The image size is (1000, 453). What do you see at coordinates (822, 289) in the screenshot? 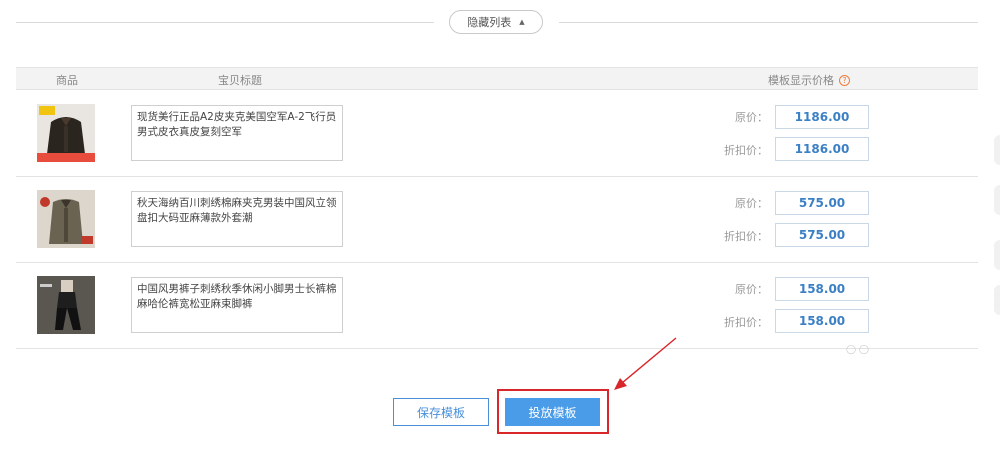
I see `original-price-input: 158.00` at bounding box center [822, 289].